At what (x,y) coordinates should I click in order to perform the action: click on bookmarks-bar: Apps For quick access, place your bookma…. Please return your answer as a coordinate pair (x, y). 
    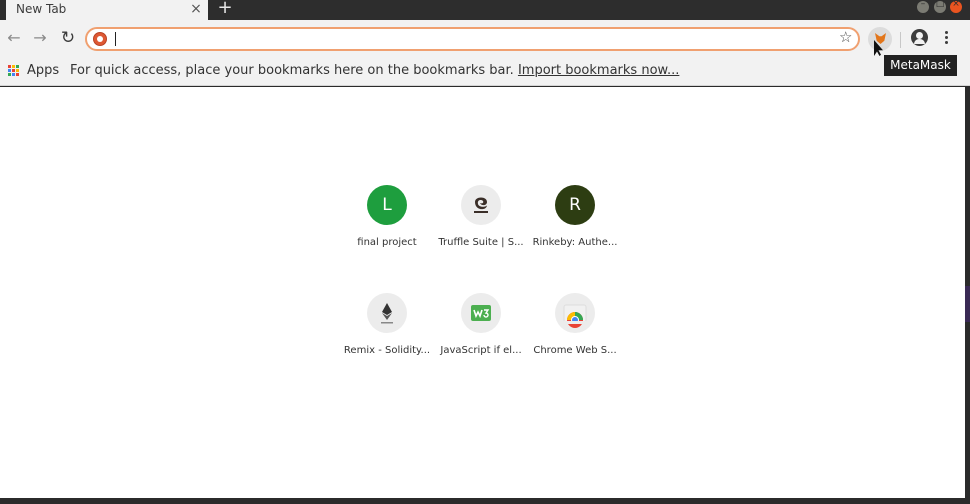
    Looking at the image, I should click on (485, 71).